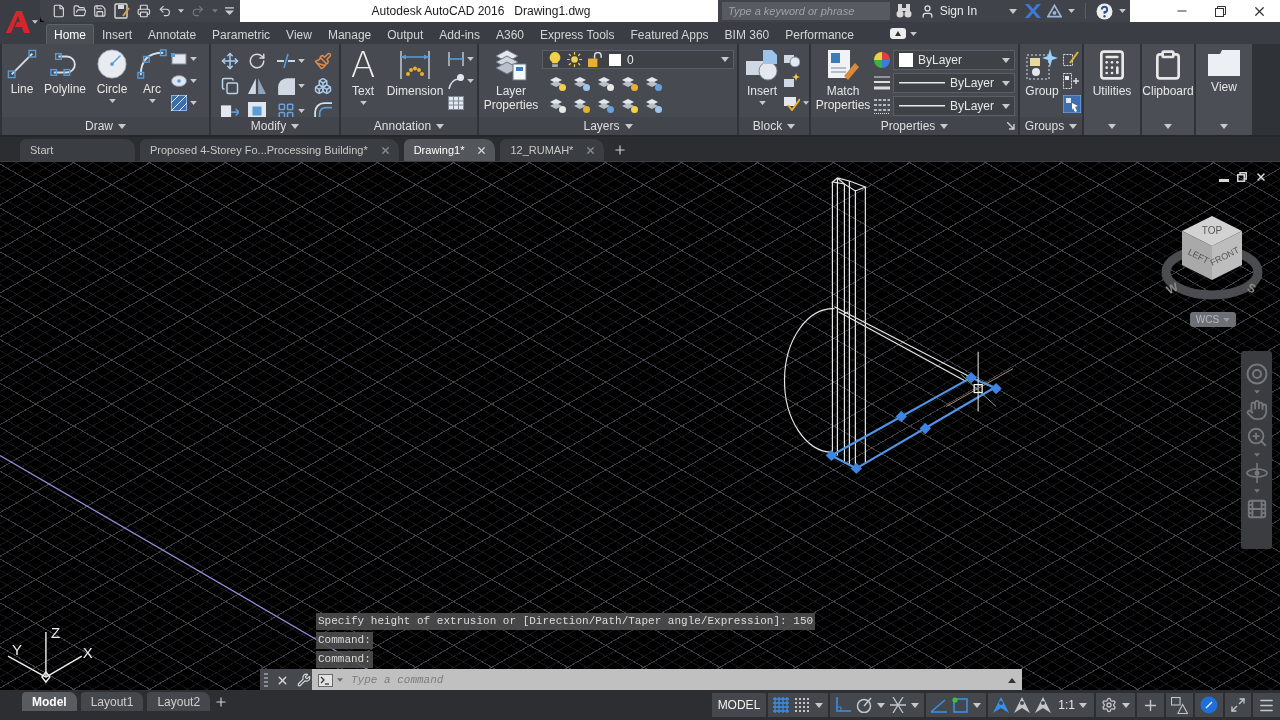 The height and width of the screenshot is (720, 1280). I want to click on panel-title-button: Annotation, so click(409, 126).